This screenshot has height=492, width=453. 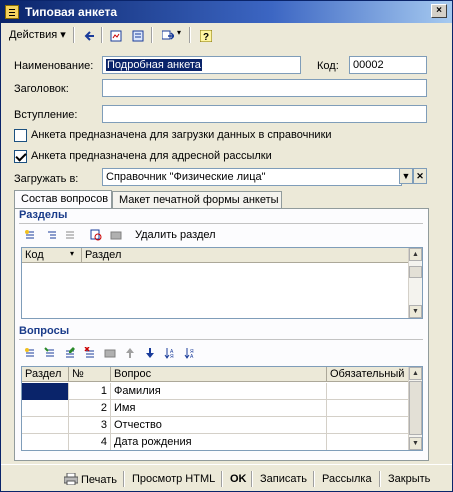 What do you see at coordinates (347, 479) in the screenshot?
I see `mailing-button: Рассылка` at bounding box center [347, 479].